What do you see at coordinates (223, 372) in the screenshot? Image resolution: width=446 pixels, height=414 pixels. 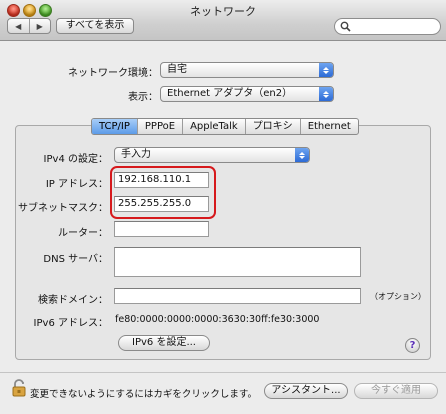 I see `footer-divider` at bounding box center [223, 372].